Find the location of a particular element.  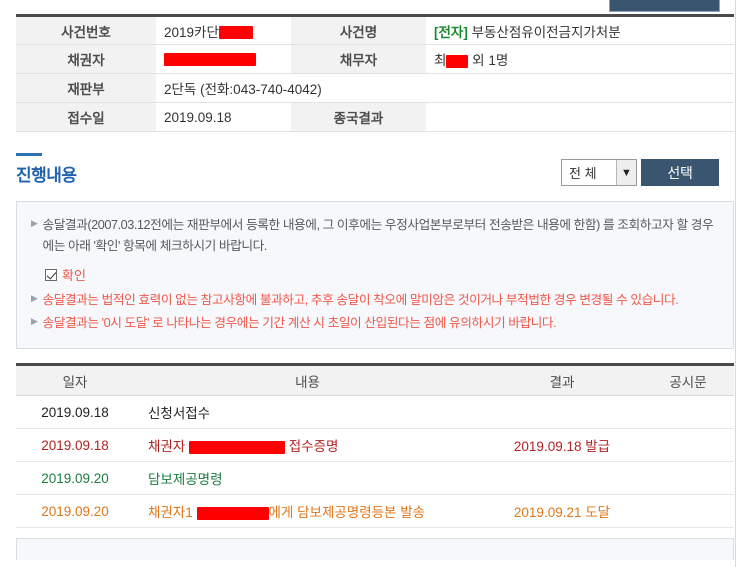

topbar is located at coordinates (367, 7).